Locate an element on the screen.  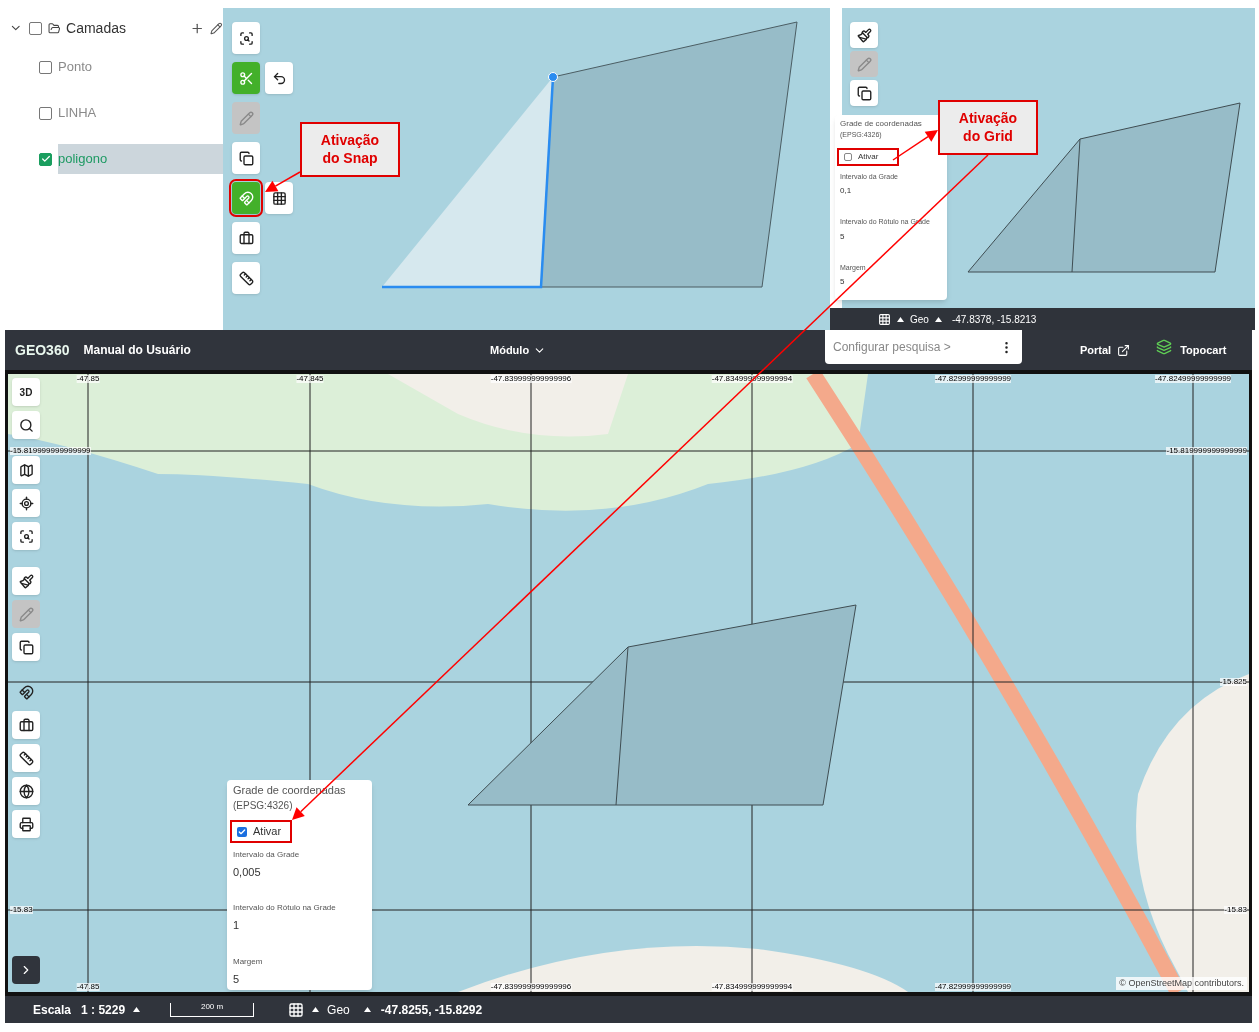
grid-label: -15.825 is located at coordinates (1233, 682).